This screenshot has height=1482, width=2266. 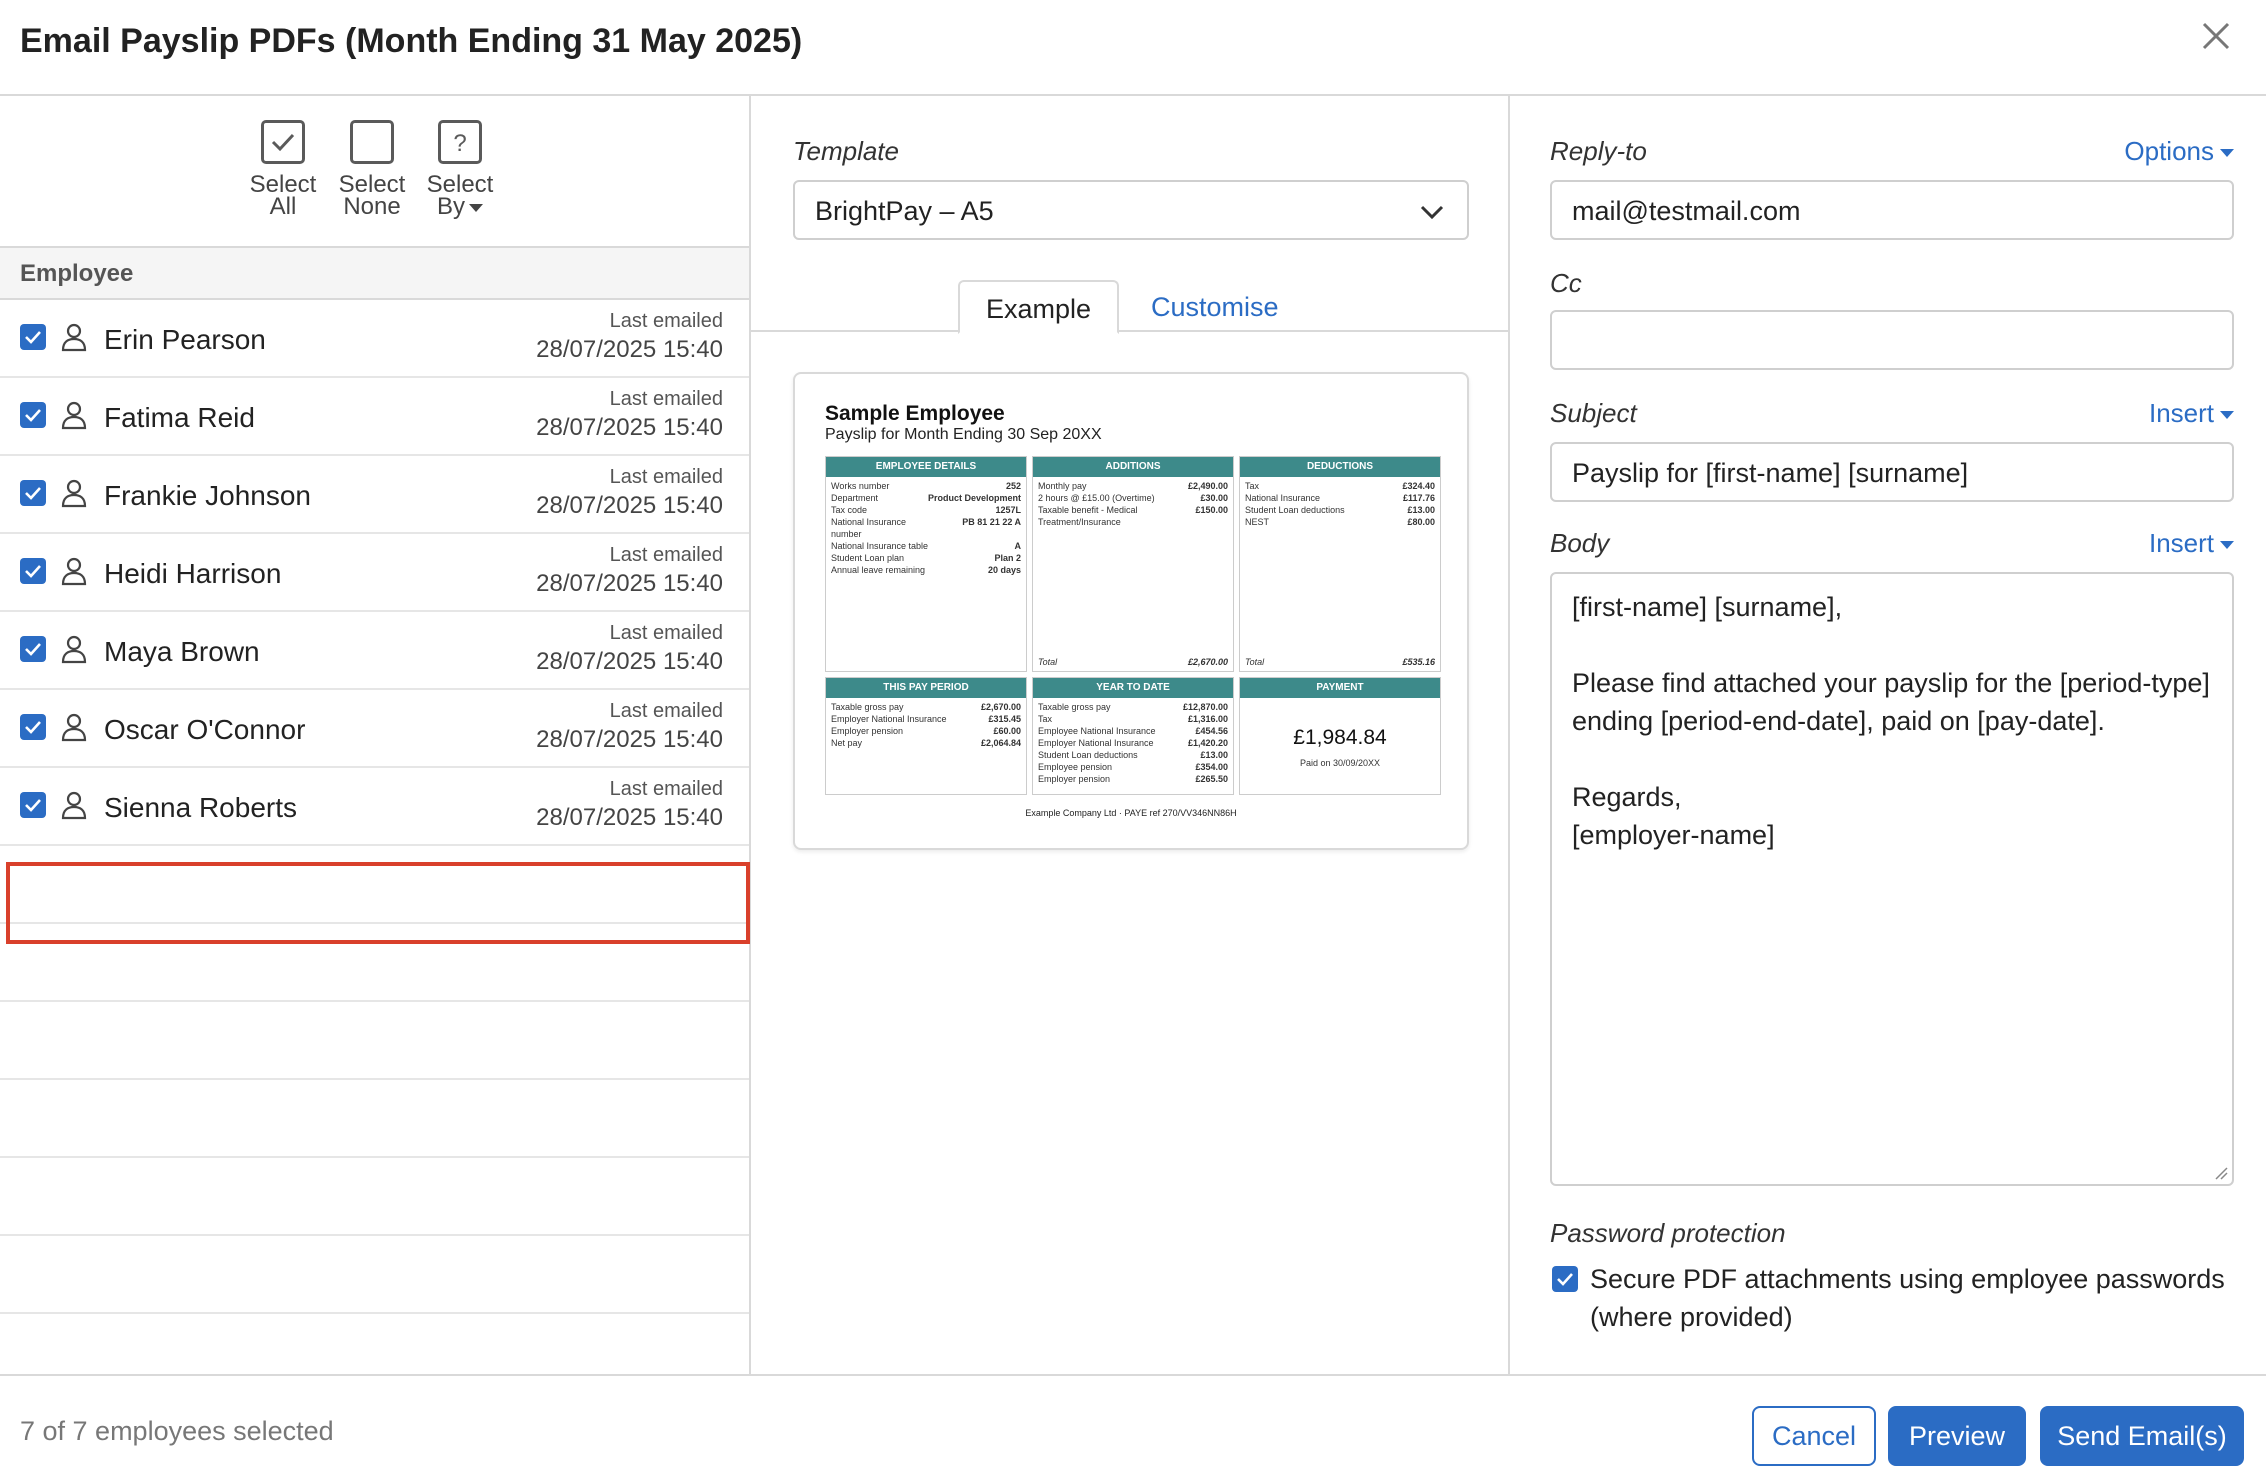 I want to click on employee-name: Frankie Johnson, so click(x=208, y=495).